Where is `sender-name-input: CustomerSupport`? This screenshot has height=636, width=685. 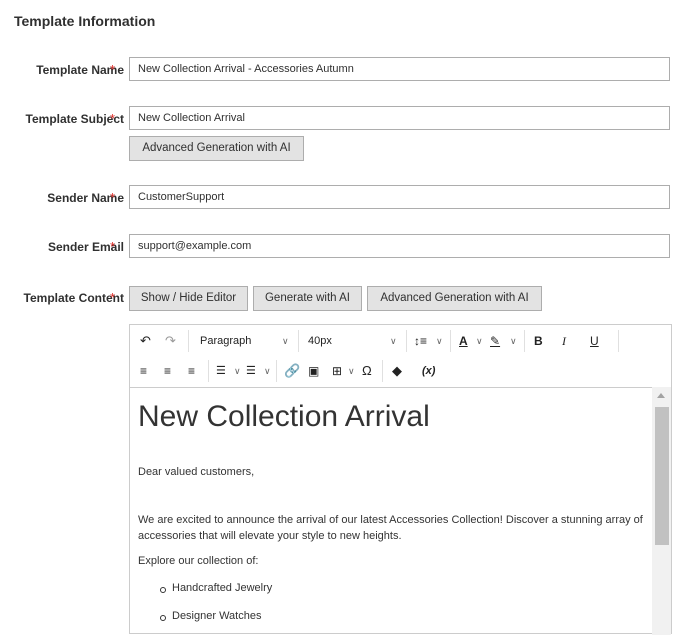 sender-name-input: CustomerSupport is located at coordinates (399, 197).